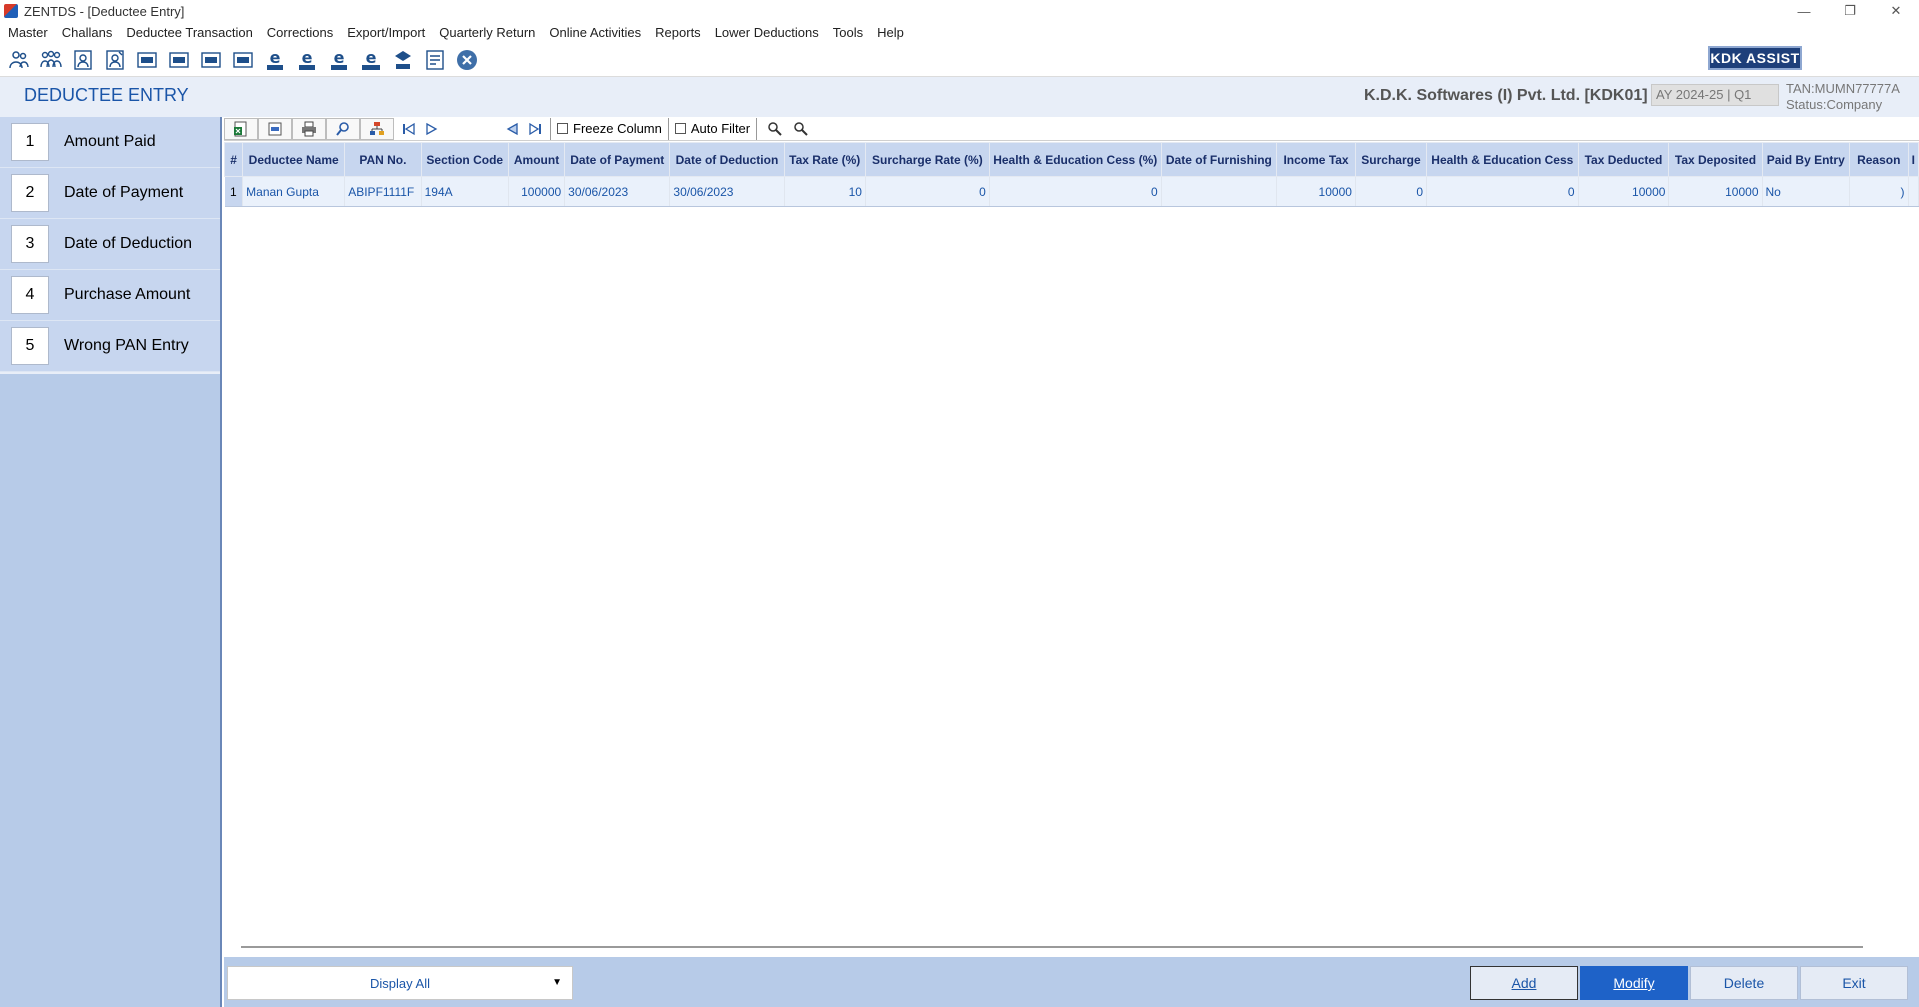  Describe the element at coordinates (595, 32) in the screenshot. I see `menu-online-activities: Online Activities` at that location.